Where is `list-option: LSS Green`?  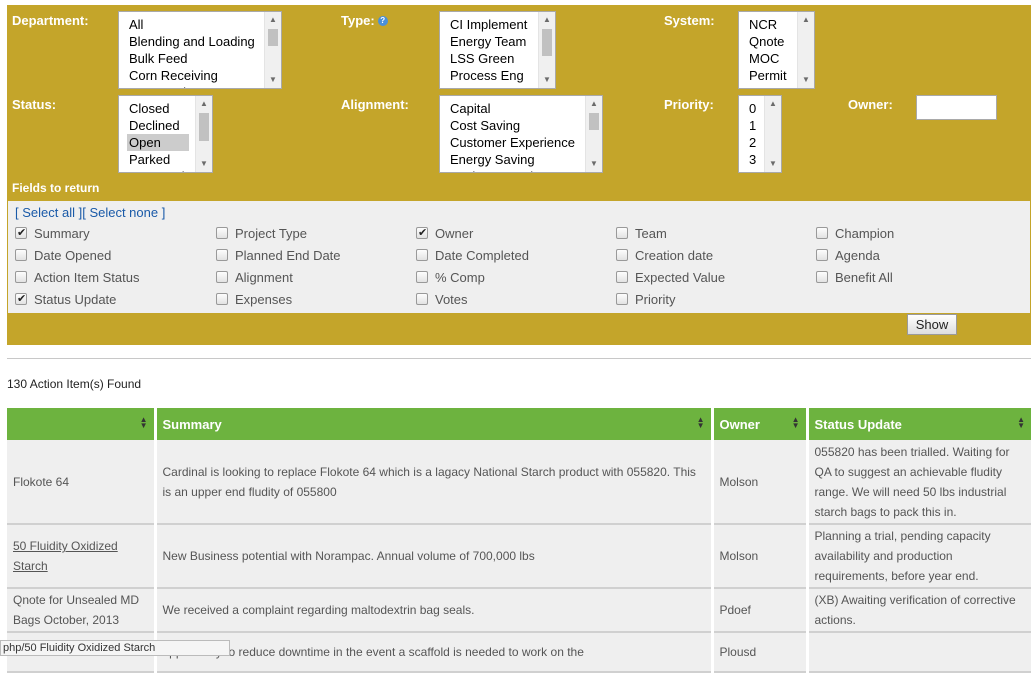 list-option: LSS Green is located at coordinates (493, 58).